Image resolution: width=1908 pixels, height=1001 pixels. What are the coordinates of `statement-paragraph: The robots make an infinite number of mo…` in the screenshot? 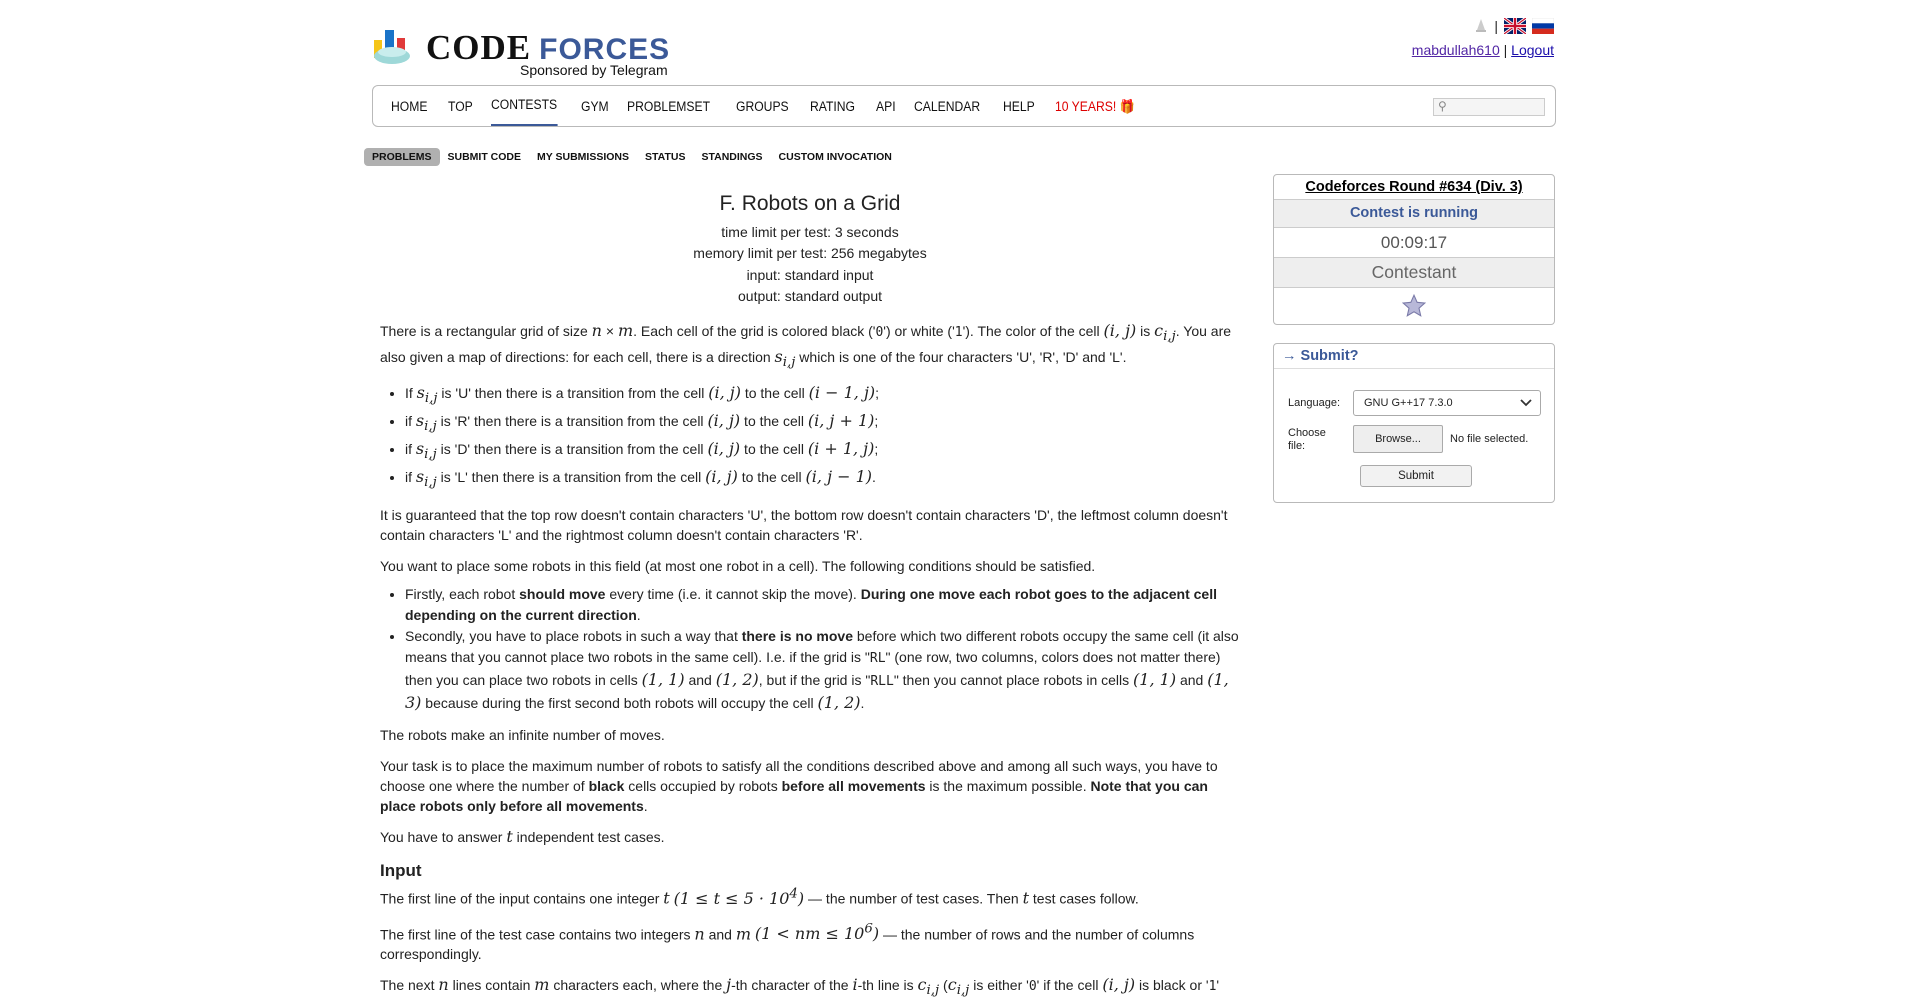 It's located at (522, 735).